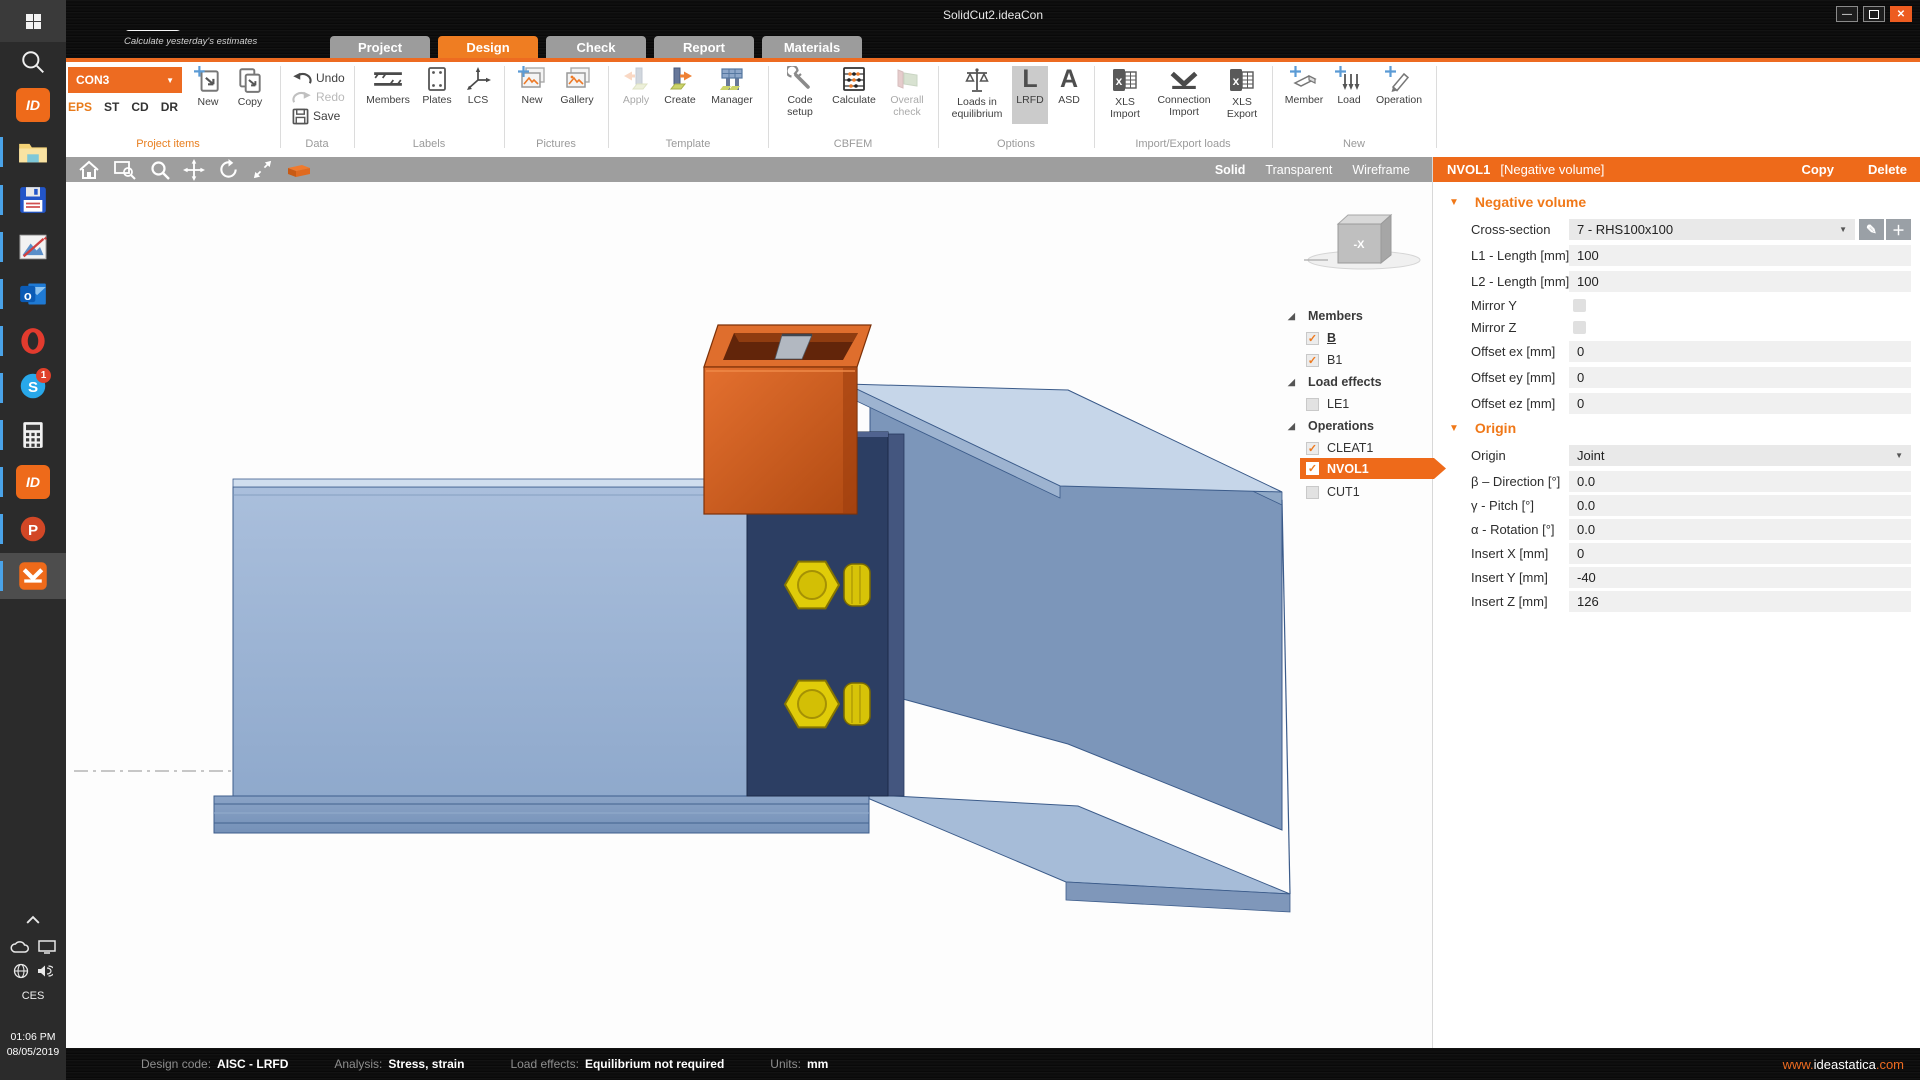 The height and width of the screenshot is (1080, 1920). I want to click on tab-project: Project, so click(380, 47).